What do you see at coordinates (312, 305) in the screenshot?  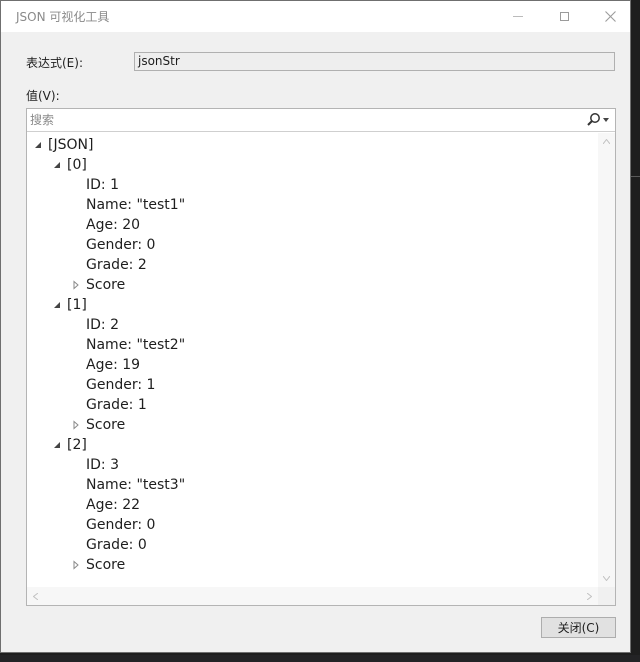 I see `tree-node-item: [1]` at bounding box center [312, 305].